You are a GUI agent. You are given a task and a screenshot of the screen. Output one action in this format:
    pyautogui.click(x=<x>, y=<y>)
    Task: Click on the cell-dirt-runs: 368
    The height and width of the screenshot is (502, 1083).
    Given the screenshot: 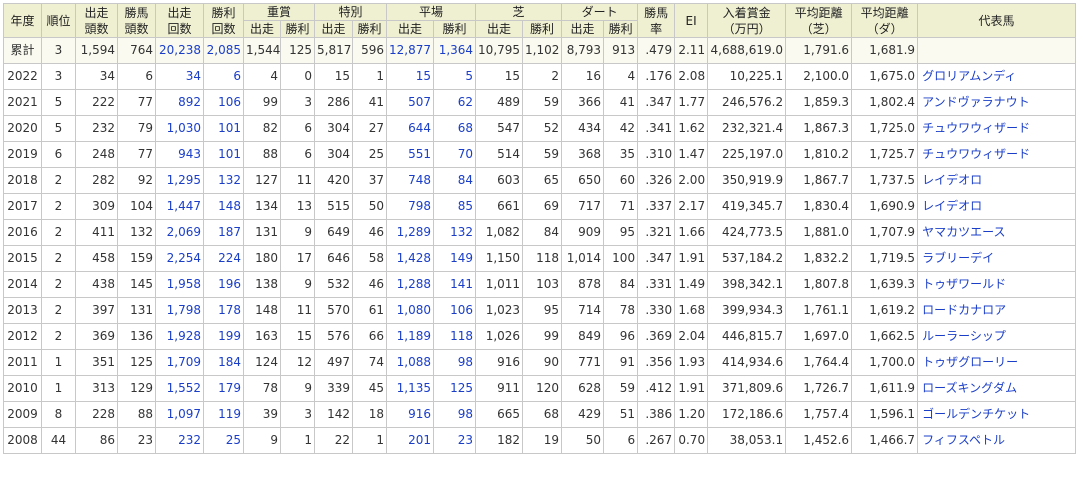 What is the action you would take?
    pyautogui.click(x=583, y=154)
    